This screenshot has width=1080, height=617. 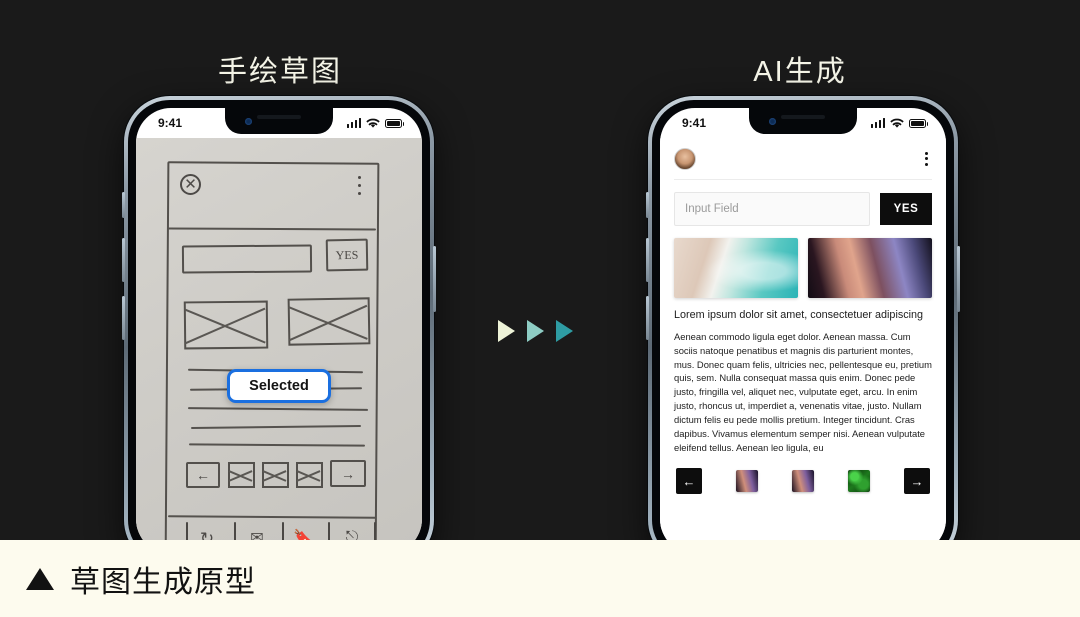 I want to click on yes-button: YES, so click(x=906, y=209).